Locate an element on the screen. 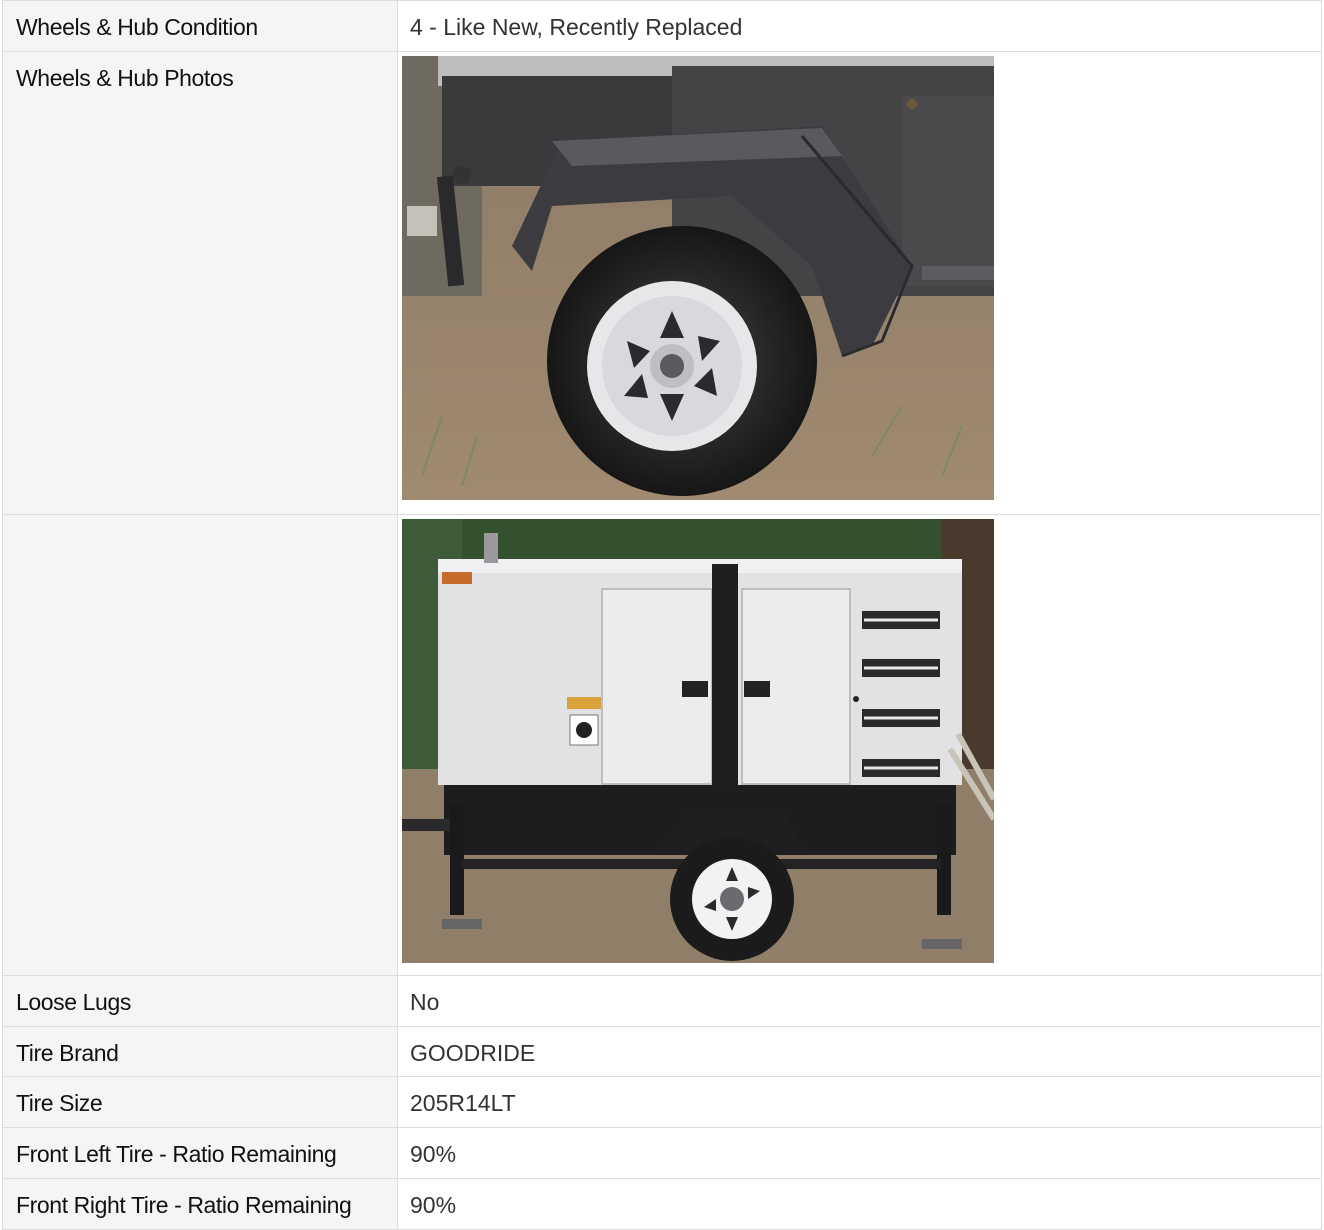 The width and height of the screenshot is (1324, 1230). table-row: Front Left Tire - Ratio Remaining 90% is located at coordinates (662, 1153).